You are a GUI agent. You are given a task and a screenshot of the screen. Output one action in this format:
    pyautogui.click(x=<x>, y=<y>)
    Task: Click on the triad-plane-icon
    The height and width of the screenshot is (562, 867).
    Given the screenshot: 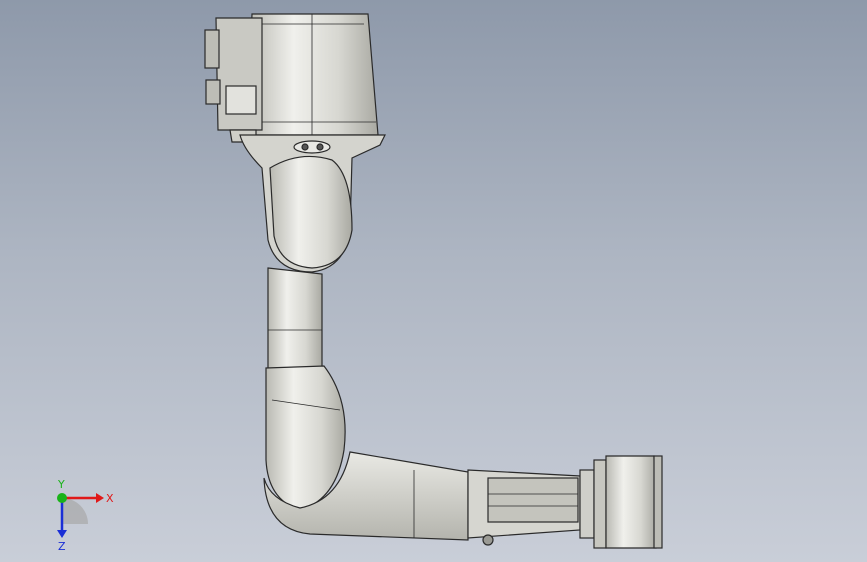 What is the action you would take?
    pyautogui.click(x=75, y=511)
    